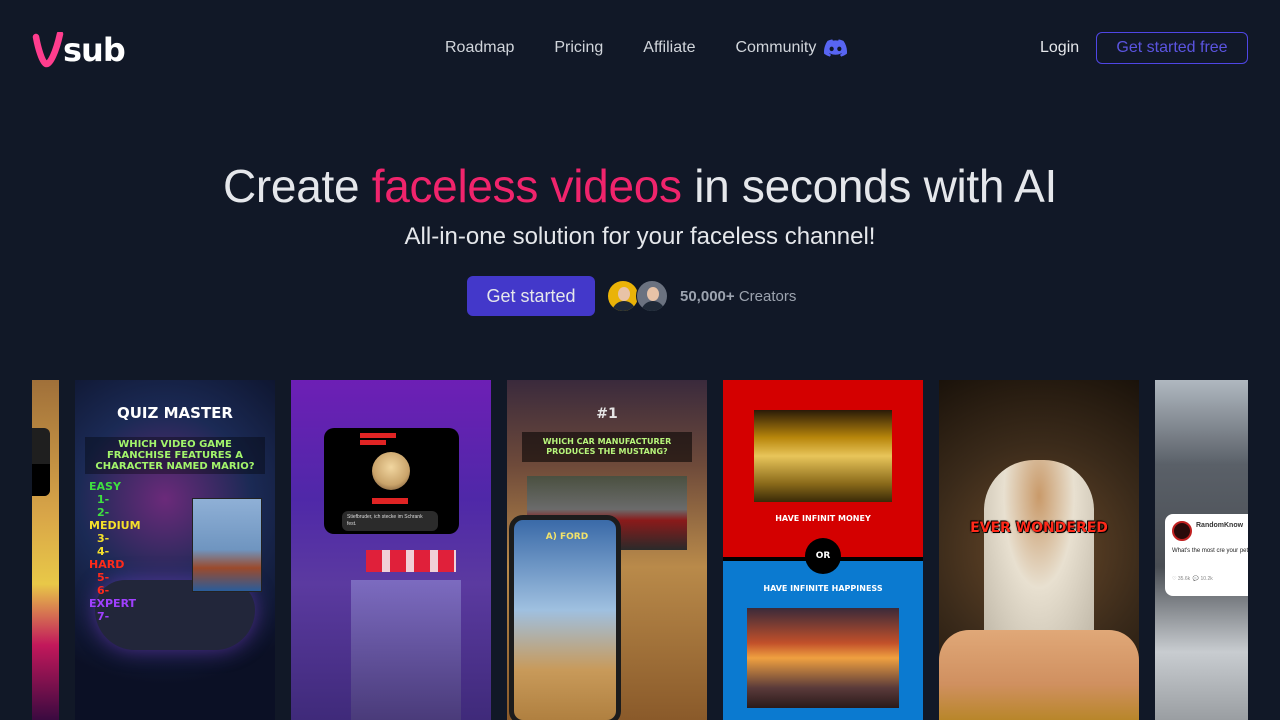 This screenshot has height=720, width=1280. What do you see at coordinates (227, 545) in the screenshot?
I see `mario-image` at bounding box center [227, 545].